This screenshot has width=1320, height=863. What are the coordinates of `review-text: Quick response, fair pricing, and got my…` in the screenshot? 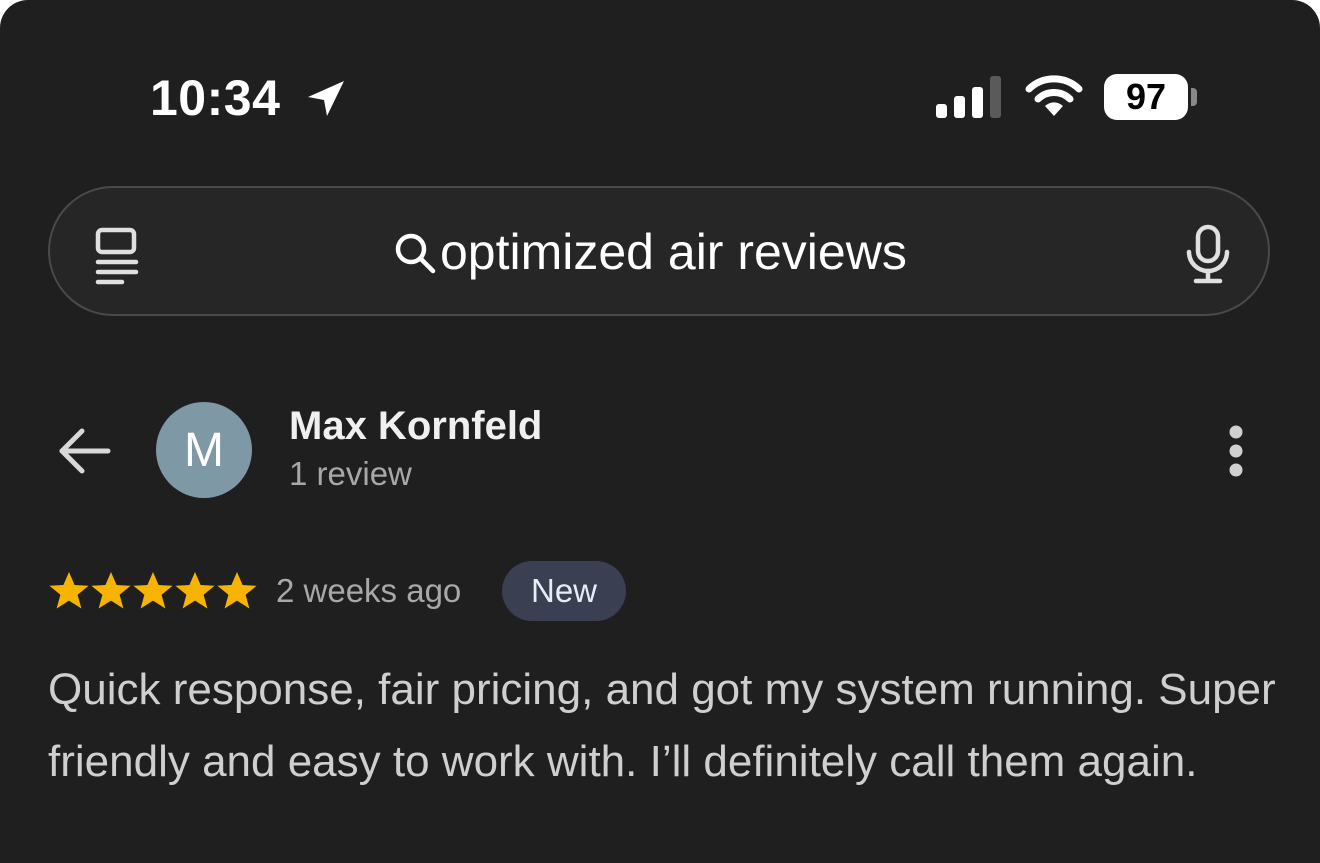 It's located at (662, 725).